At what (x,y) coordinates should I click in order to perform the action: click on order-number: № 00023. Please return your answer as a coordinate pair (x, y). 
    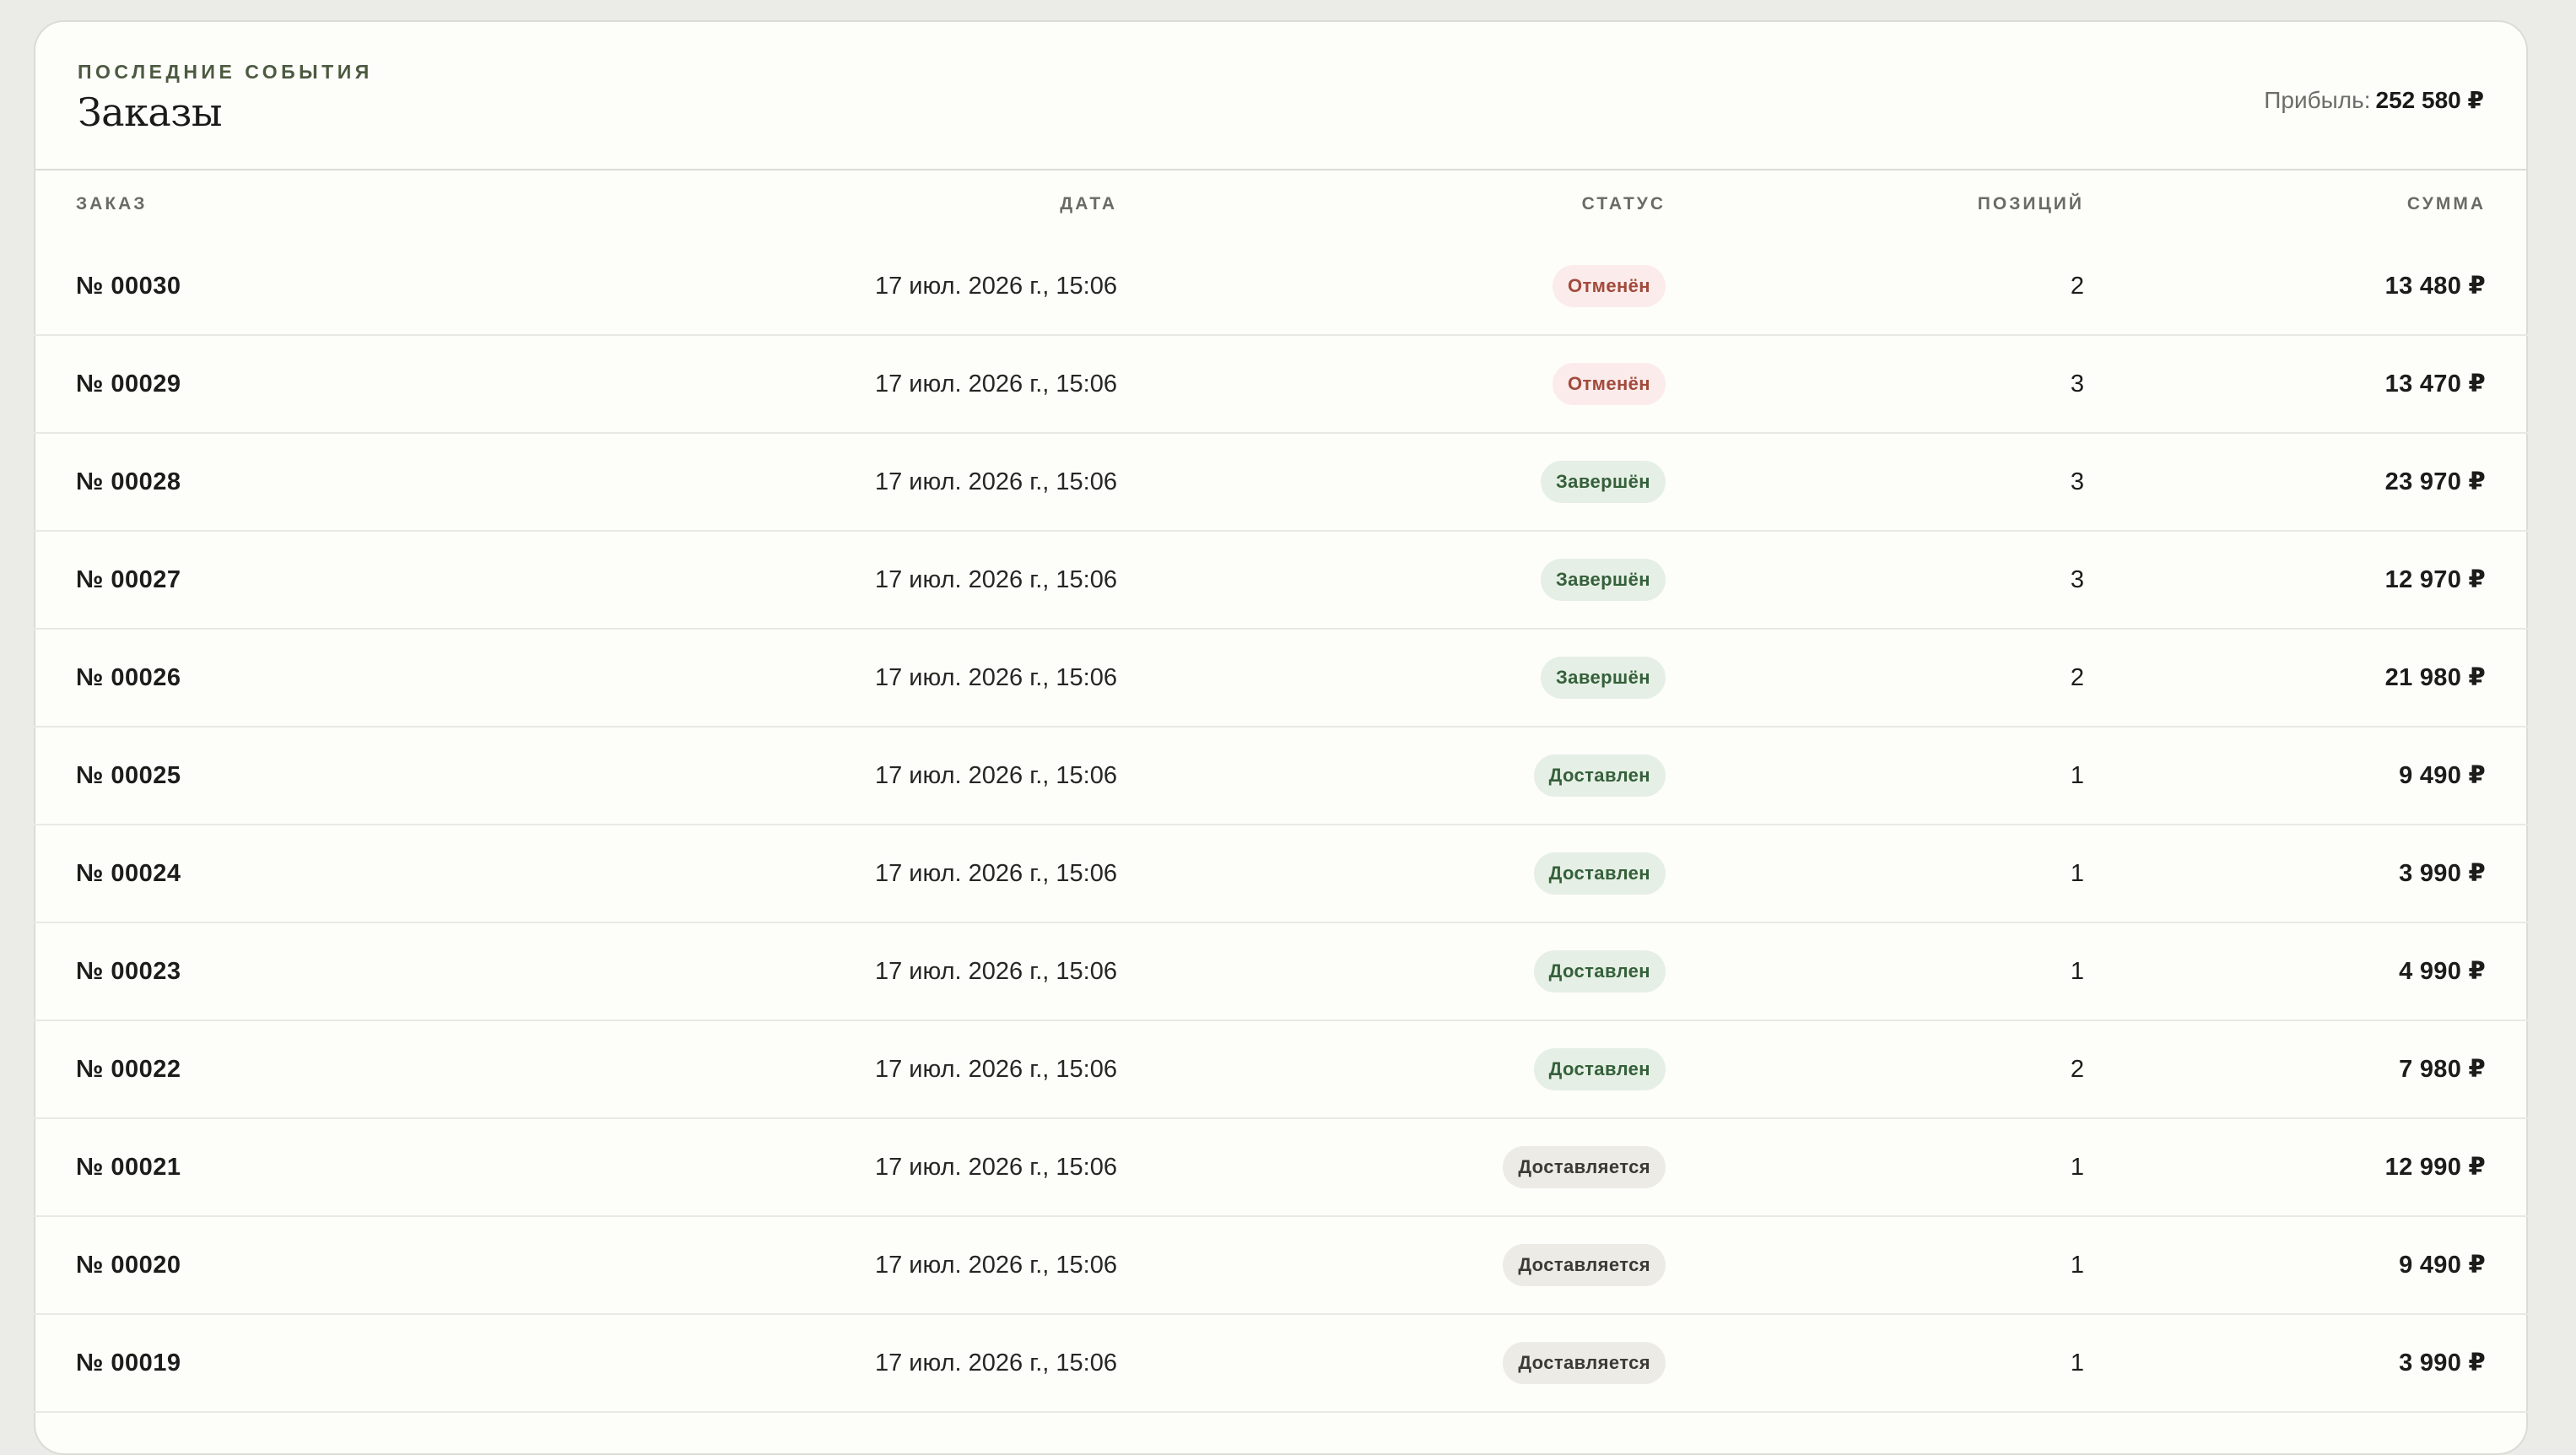
    Looking at the image, I should click on (128, 971).